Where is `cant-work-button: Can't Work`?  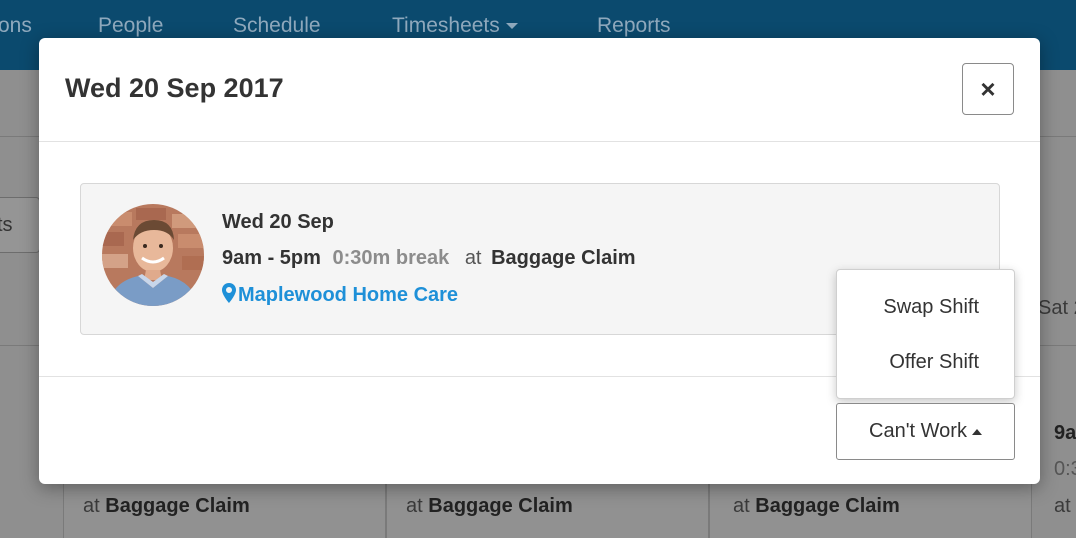 cant-work-button: Can't Work is located at coordinates (925, 431).